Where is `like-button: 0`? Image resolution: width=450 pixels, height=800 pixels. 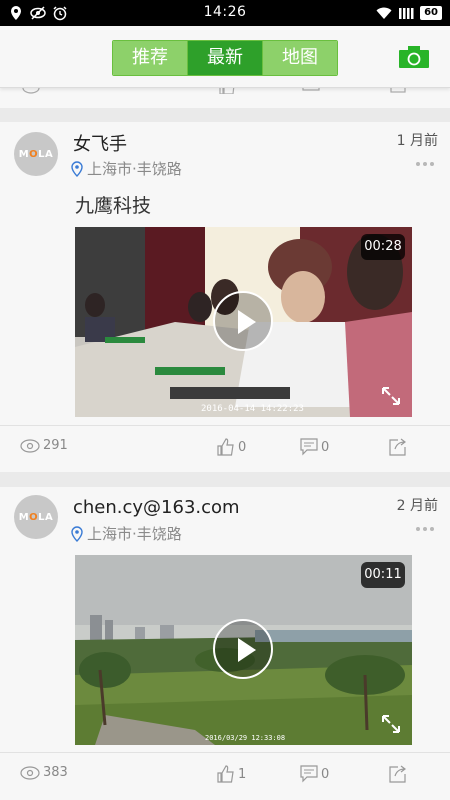 like-button: 0 is located at coordinates (231, 447).